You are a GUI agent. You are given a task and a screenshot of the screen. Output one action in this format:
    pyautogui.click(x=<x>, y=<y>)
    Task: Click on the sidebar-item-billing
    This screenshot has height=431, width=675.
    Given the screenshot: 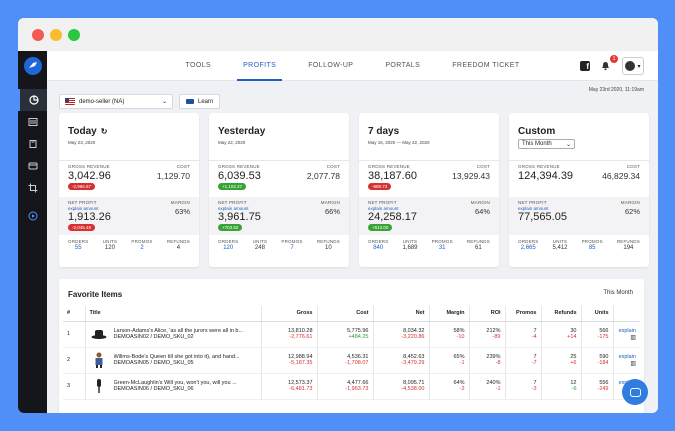 What is the action you would take?
    pyautogui.click(x=32, y=166)
    